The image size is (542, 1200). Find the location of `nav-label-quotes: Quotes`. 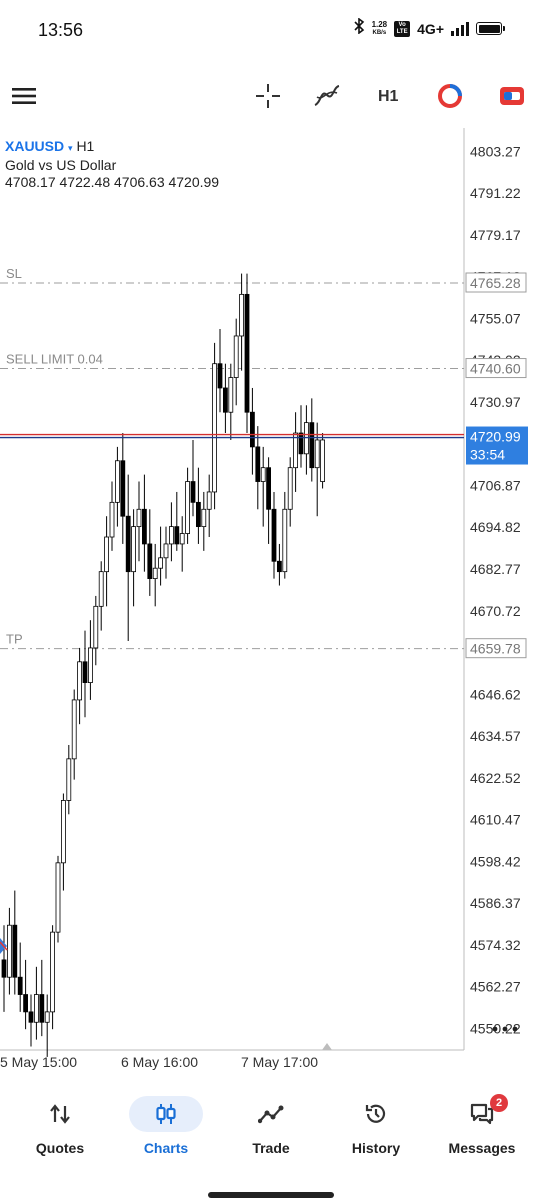

nav-label-quotes: Quotes is located at coordinates (60, 1148).